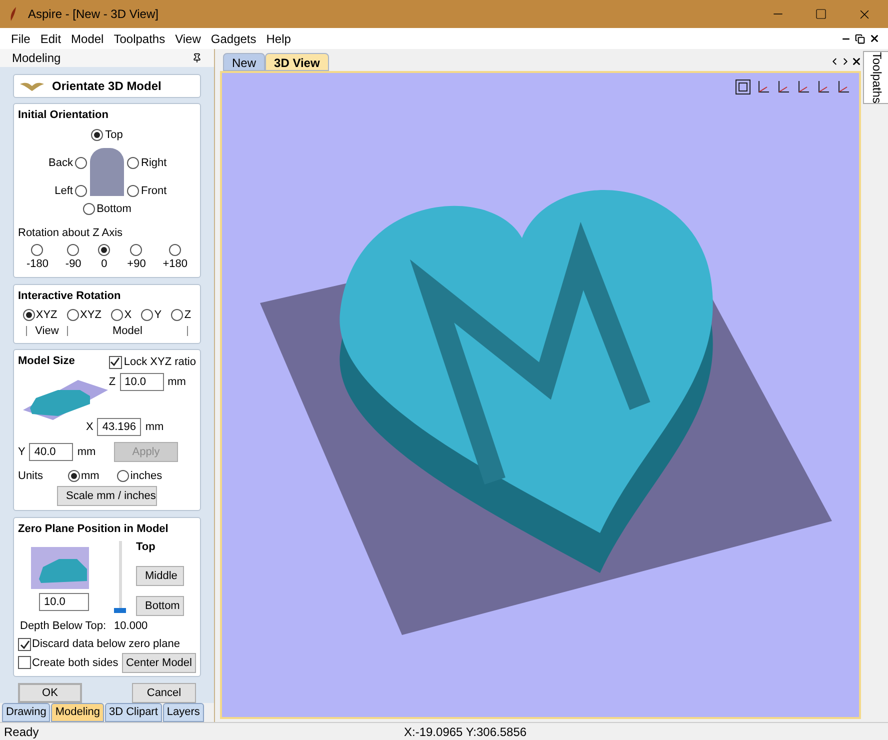 The image size is (888, 740). What do you see at coordinates (36, 58) in the screenshot?
I see `panel-title: Modeling` at bounding box center [36, 58].